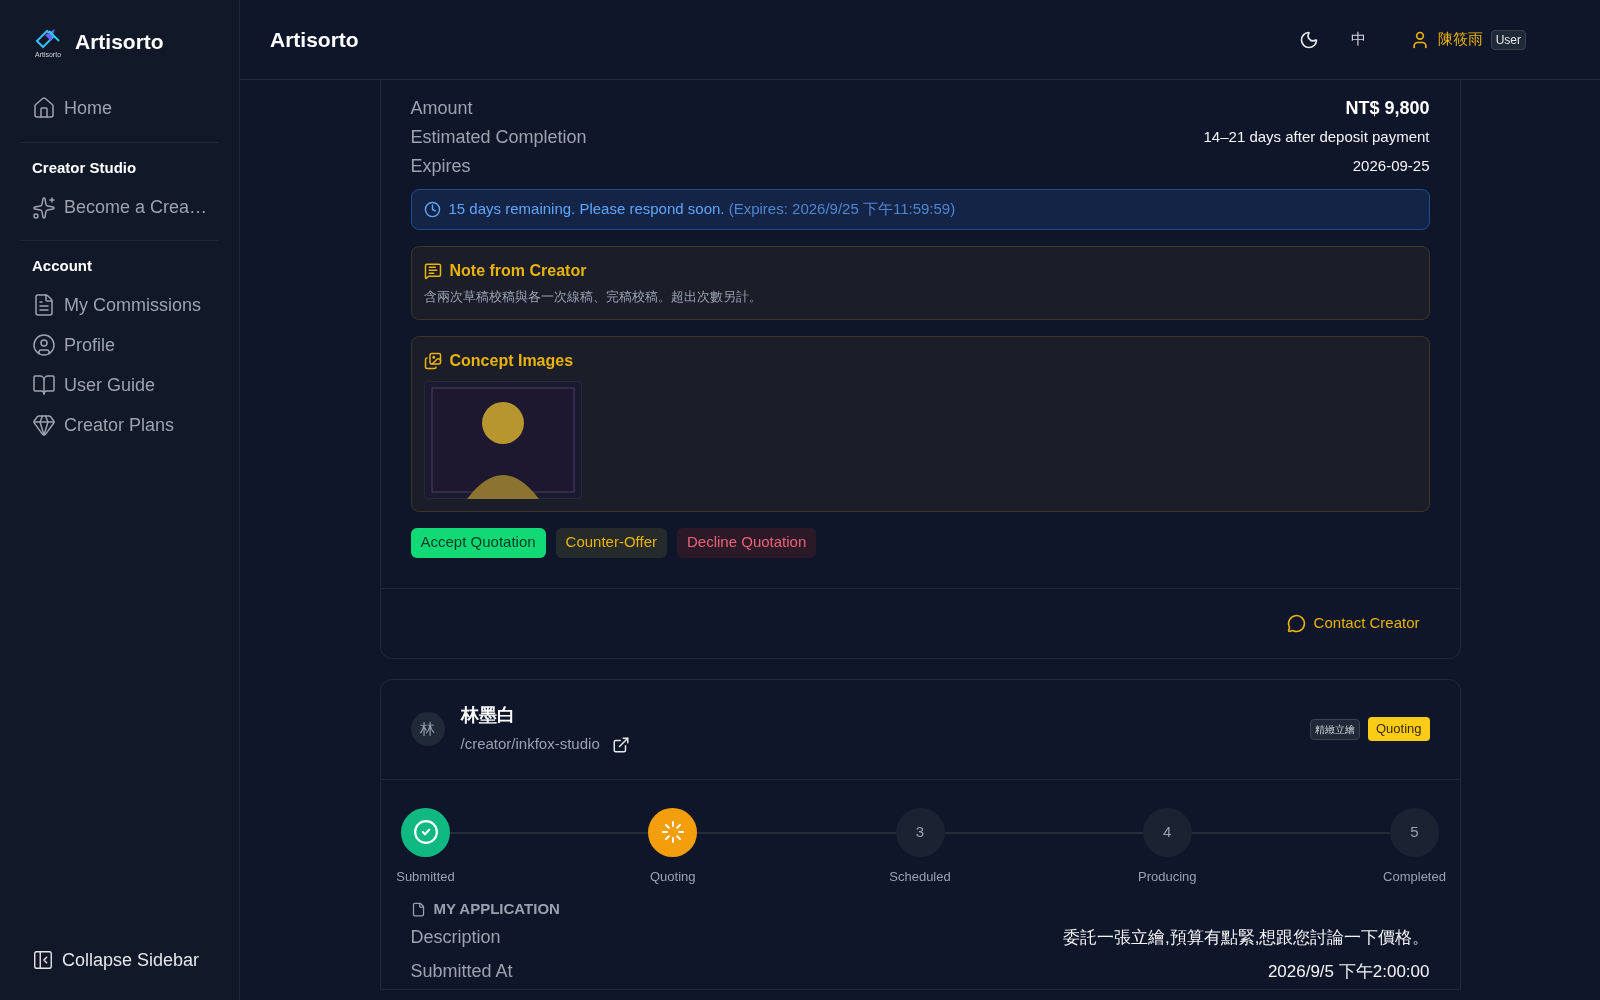 The width and height of the screenshot is (1600, 1000). What do you see at coordinates (611, 542) in the screenshot?
I see `action-button: Counter-Offer` at bounding box center [611, 542].